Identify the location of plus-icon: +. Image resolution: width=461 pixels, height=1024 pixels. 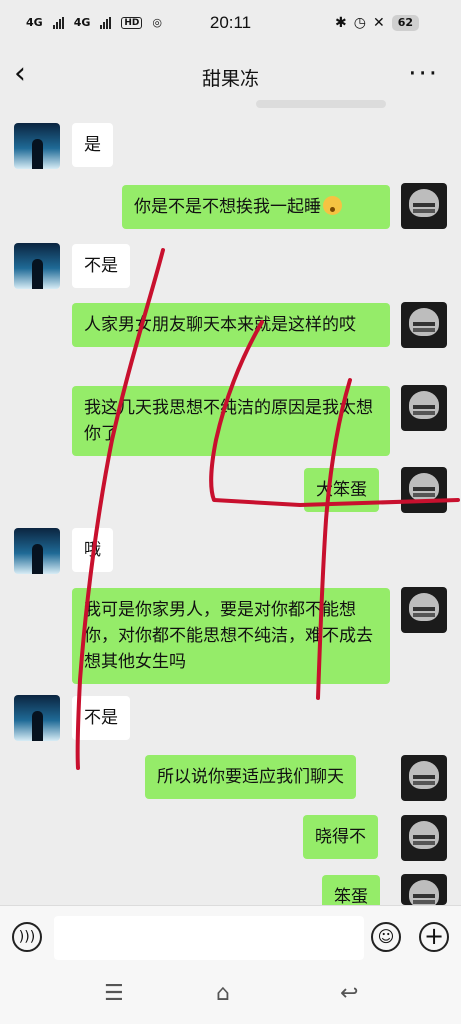
(434, 936).